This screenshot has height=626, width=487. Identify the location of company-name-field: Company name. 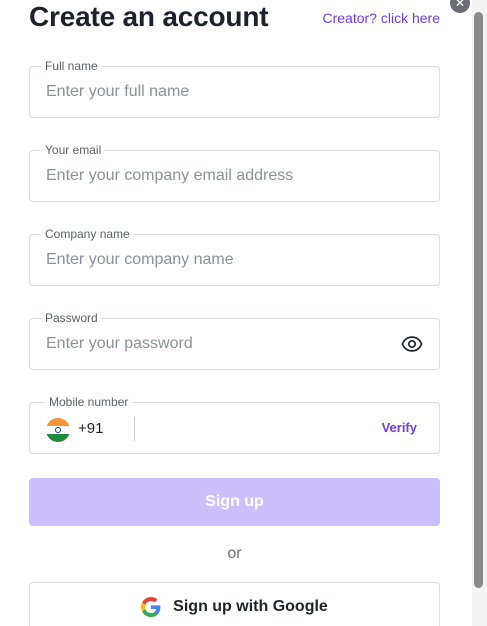
(234, 256).